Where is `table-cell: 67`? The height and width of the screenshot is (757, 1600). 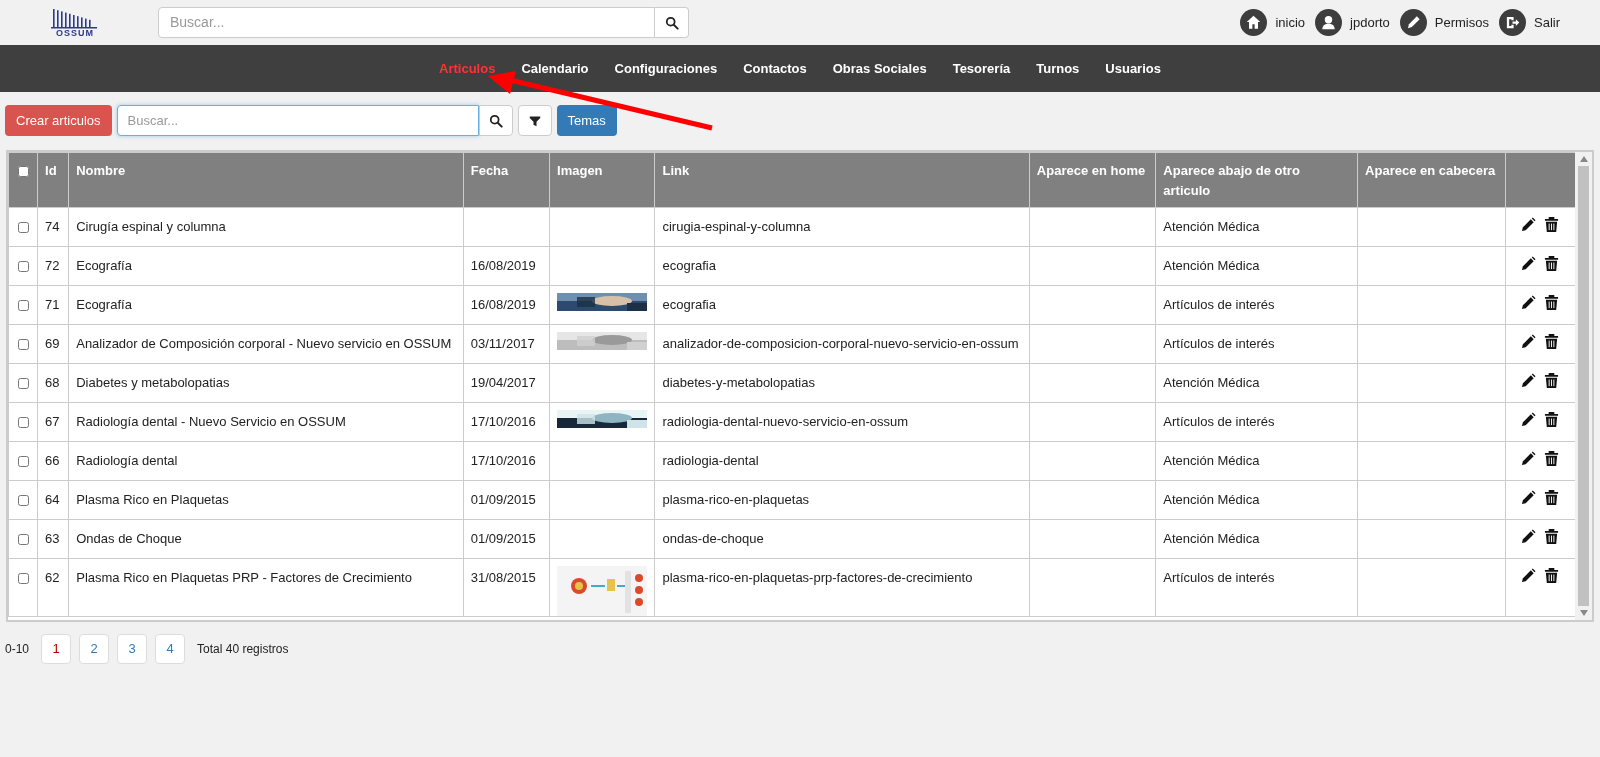 table-cell: 67 is located at coordinates (52, 421).